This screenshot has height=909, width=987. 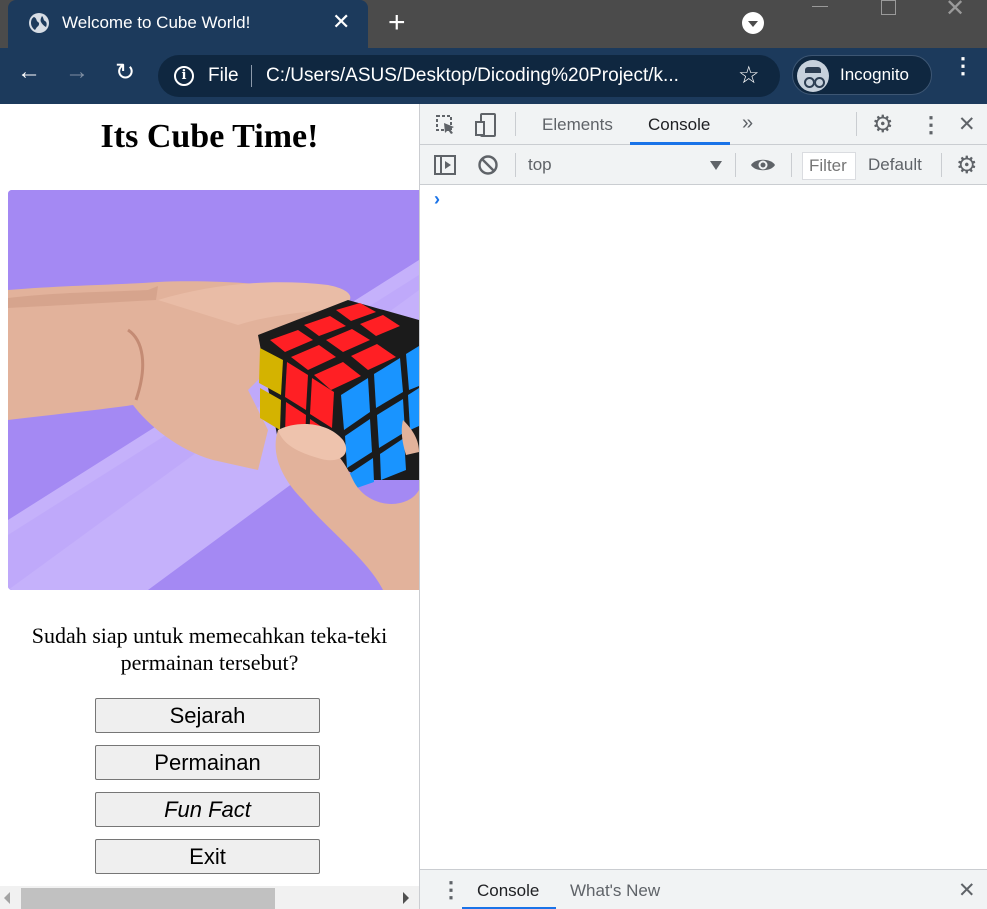 What do you see at coordinates (753, 23) in the screenshot?
I see `tab-search-icon` at bounding box center [753, 23].